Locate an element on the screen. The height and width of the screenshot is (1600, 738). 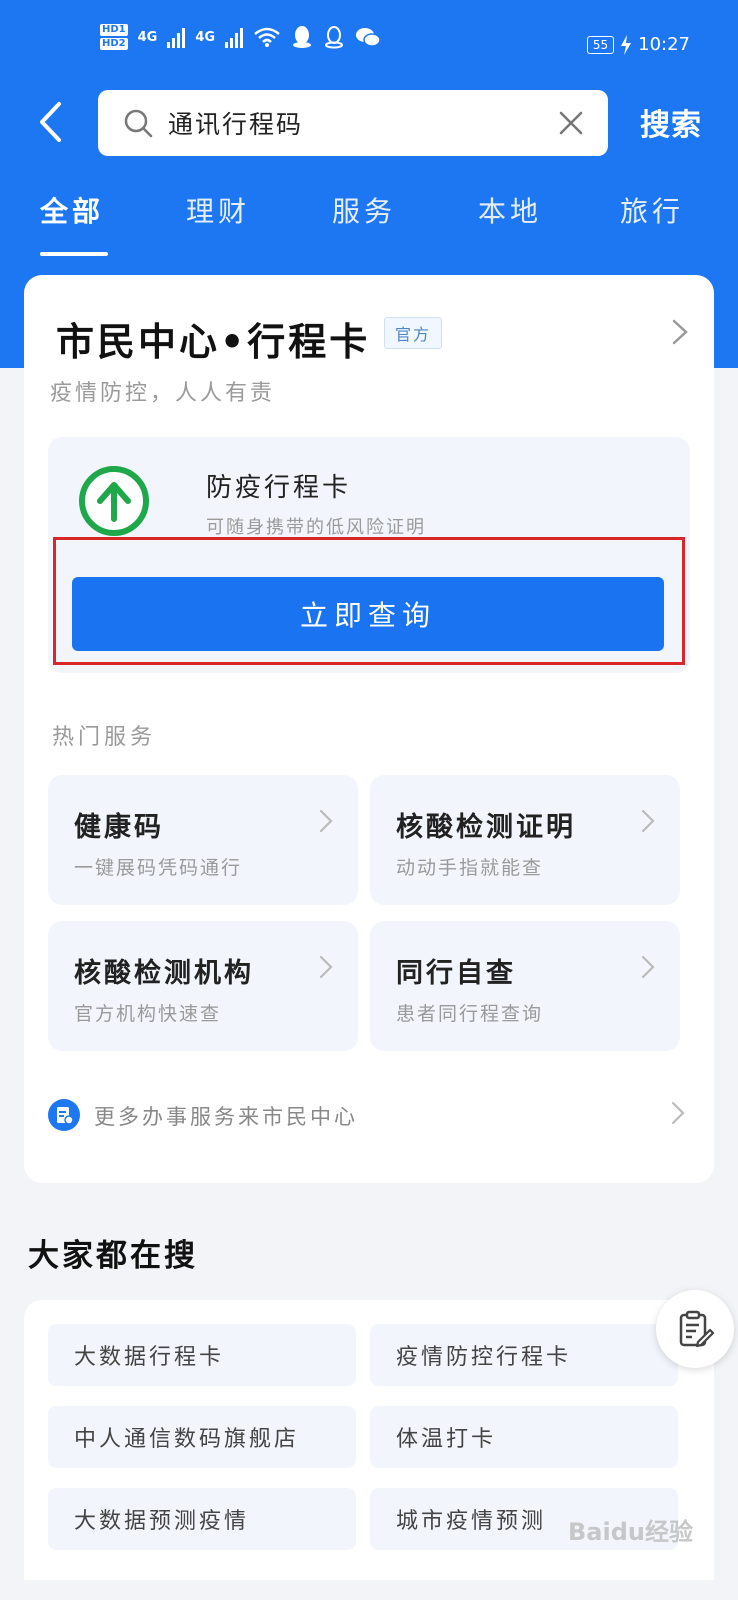
battery-icon: 55 is located at coordinates (600, 44).